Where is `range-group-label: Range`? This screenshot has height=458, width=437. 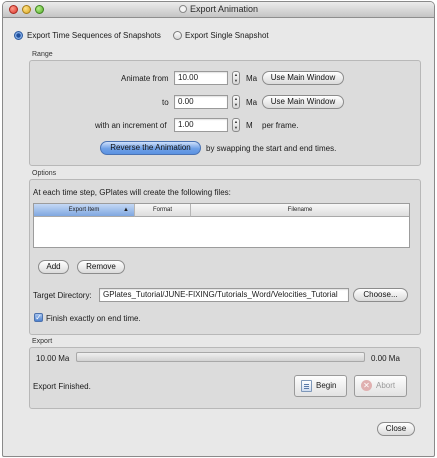
range-group-label: Range is located at coordinates (42, 54).